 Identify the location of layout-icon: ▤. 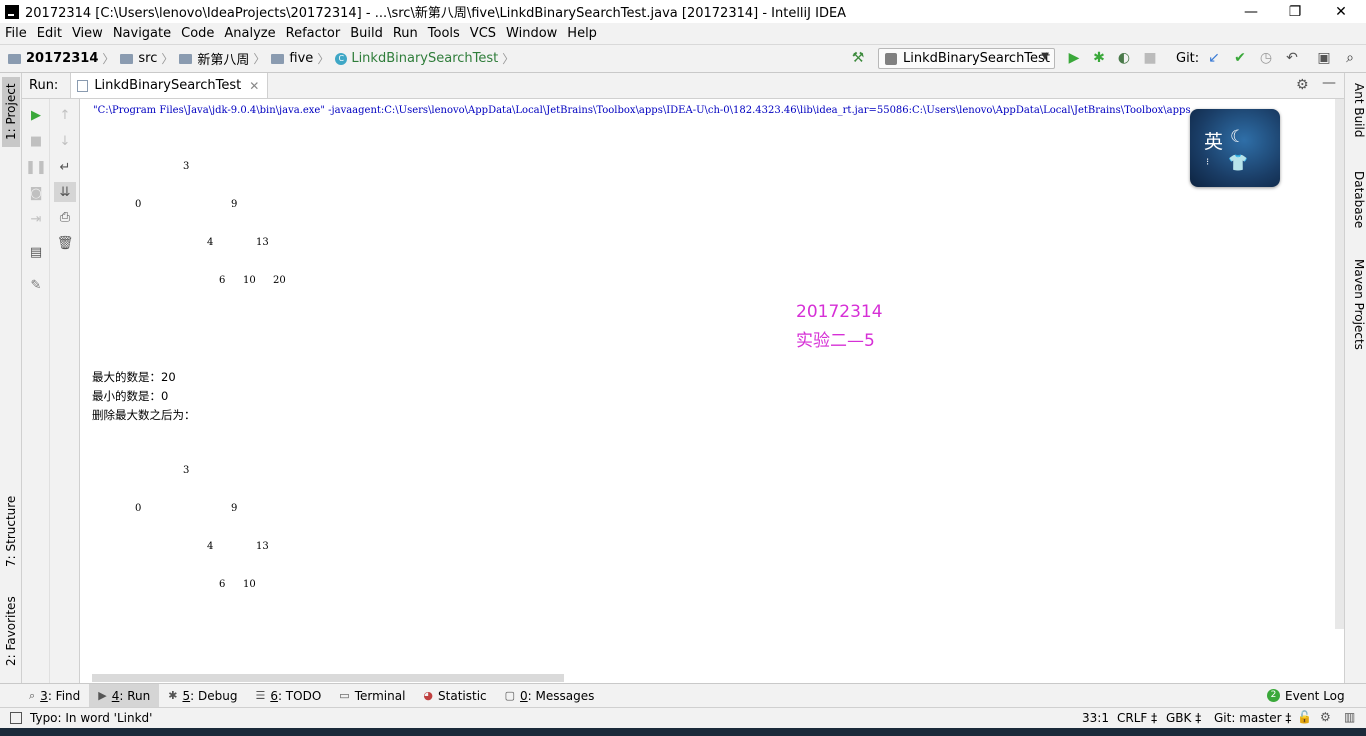
(36, 252).